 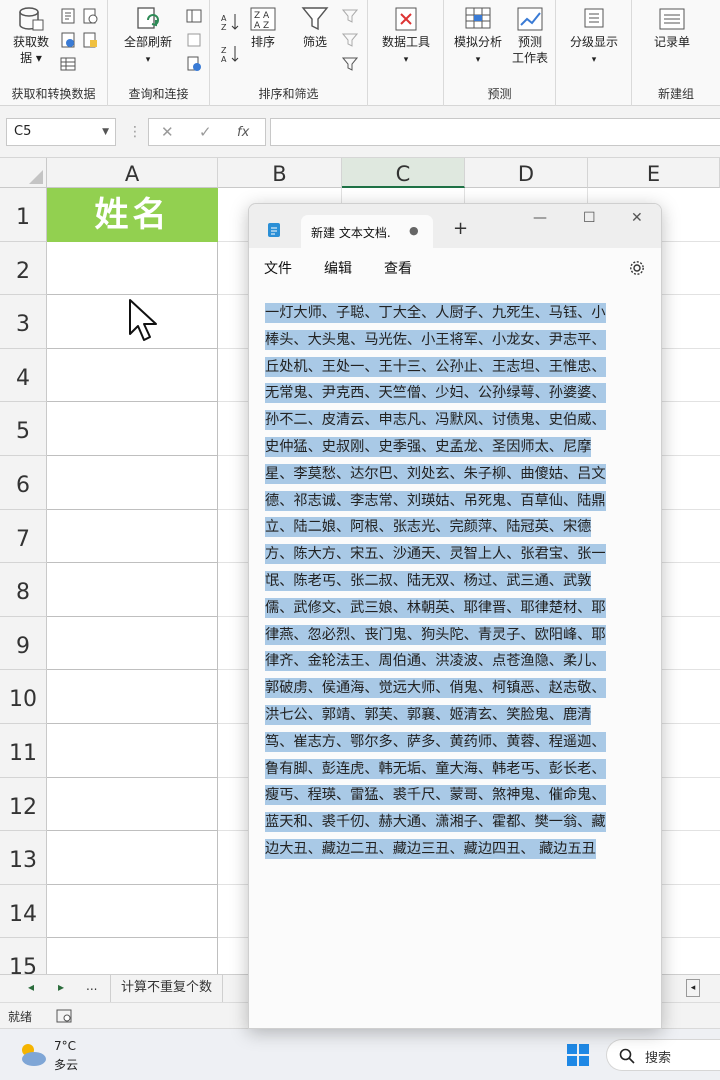 I want to click on filter-button: 筛选, so click(x=315, y=28).